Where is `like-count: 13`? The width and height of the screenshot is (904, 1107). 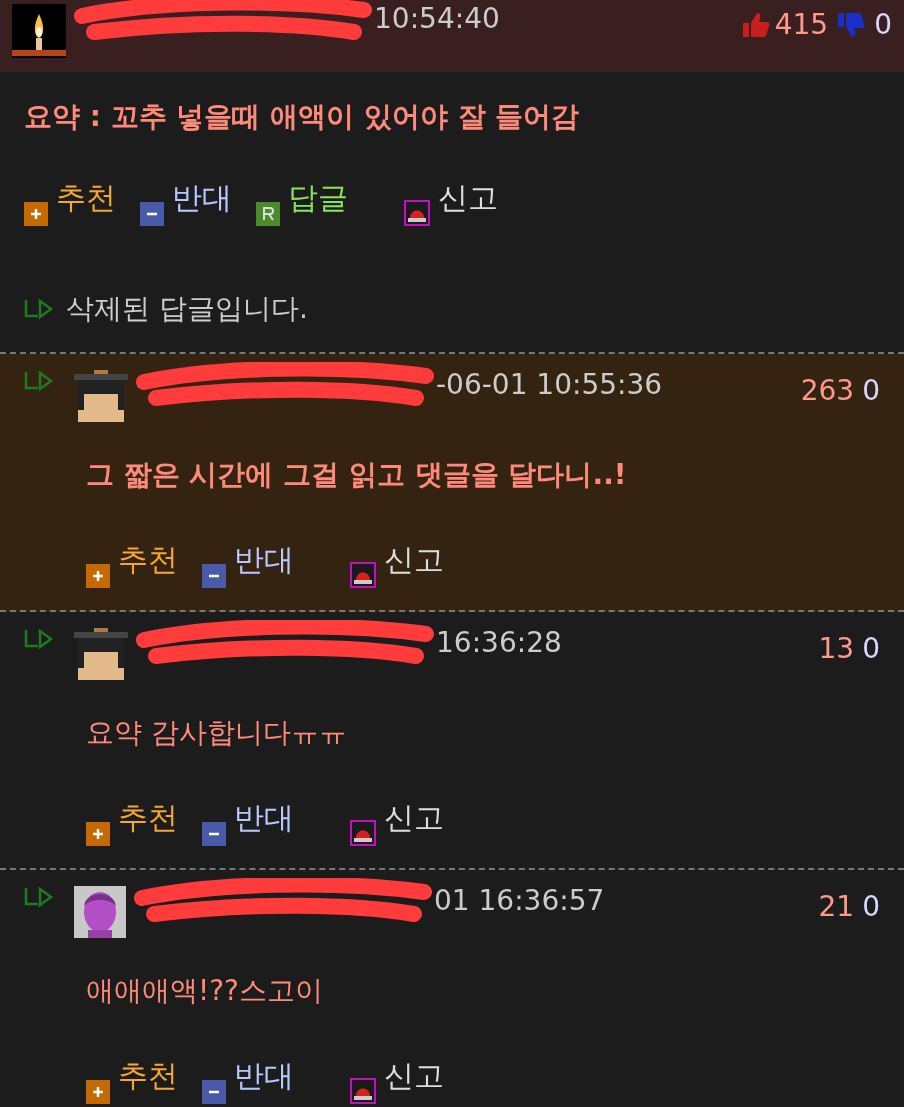 like-count: 13 is located at coordinates (836, 649).